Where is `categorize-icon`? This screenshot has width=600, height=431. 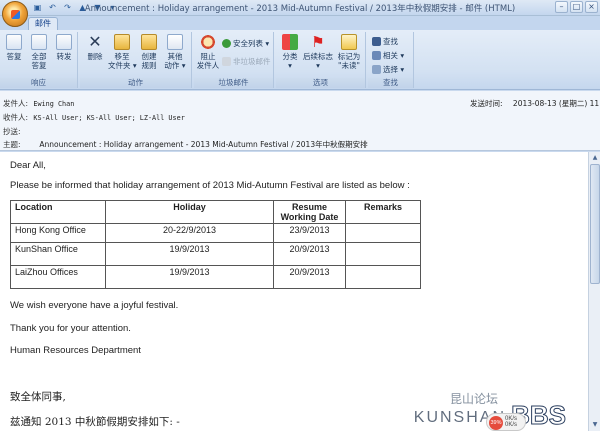
categorize-icon is located at coordinates (290, 42).